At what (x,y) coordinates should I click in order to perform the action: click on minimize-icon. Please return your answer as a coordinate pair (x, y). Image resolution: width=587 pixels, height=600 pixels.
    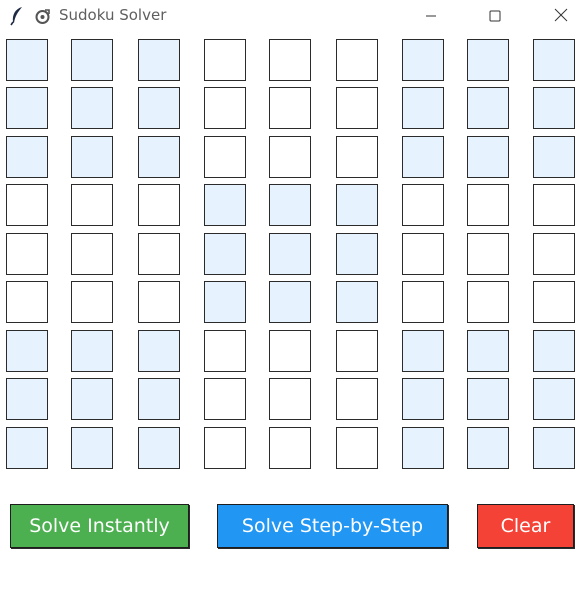
    Looking at the image, I should click on (431, 16).